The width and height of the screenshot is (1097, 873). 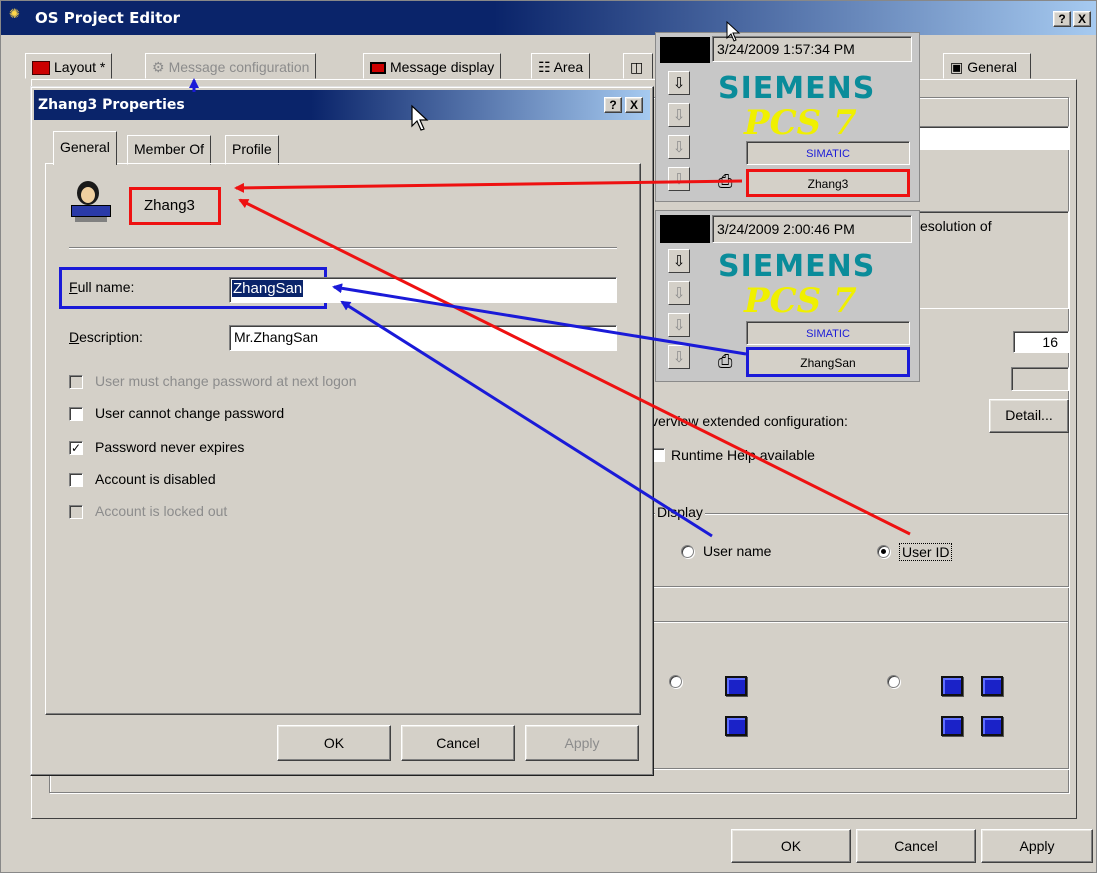 What do you see at coordinates (85, 148) in the screenshot?
I see `tab-dialog-general: General` at bounding box center [85, 148].